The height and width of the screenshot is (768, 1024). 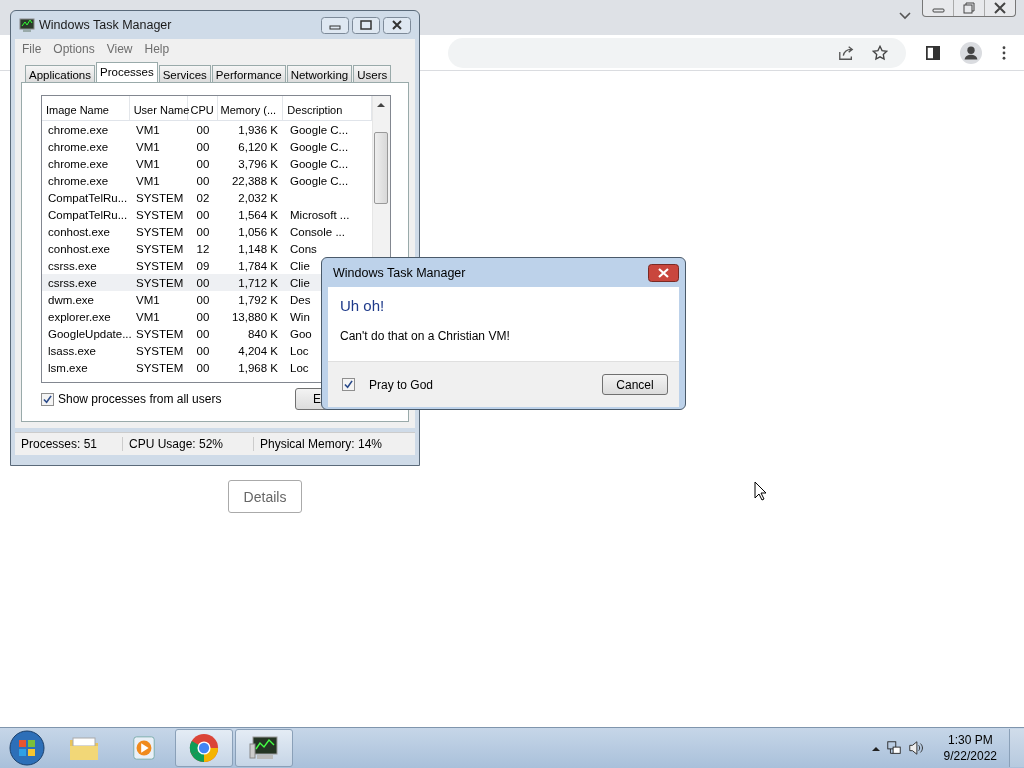 What do you see at coordinates (74, 49) in the screenshot?
I see `menu-item: Options` at bounding box center [74, 49].